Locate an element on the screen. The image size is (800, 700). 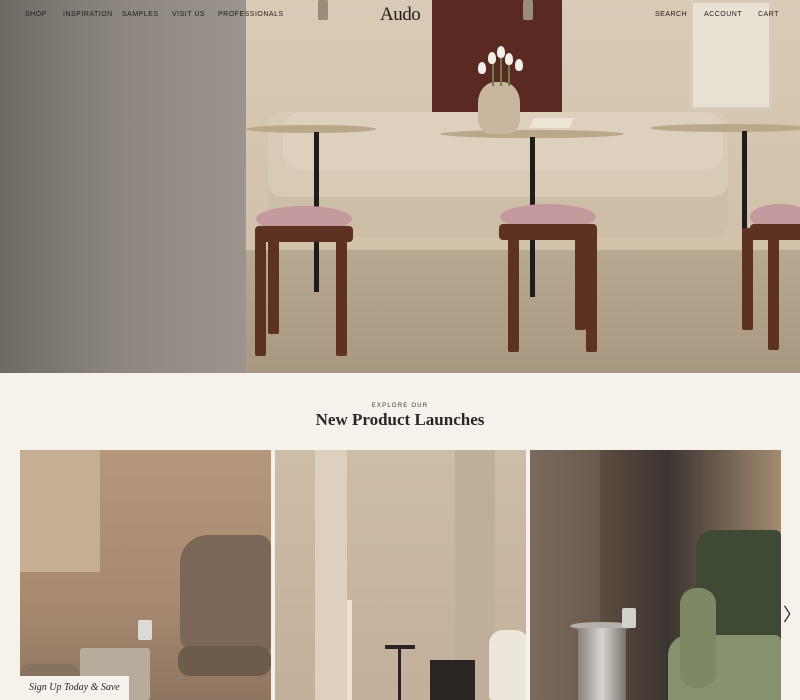
vase is located at coordinates (499, 108).